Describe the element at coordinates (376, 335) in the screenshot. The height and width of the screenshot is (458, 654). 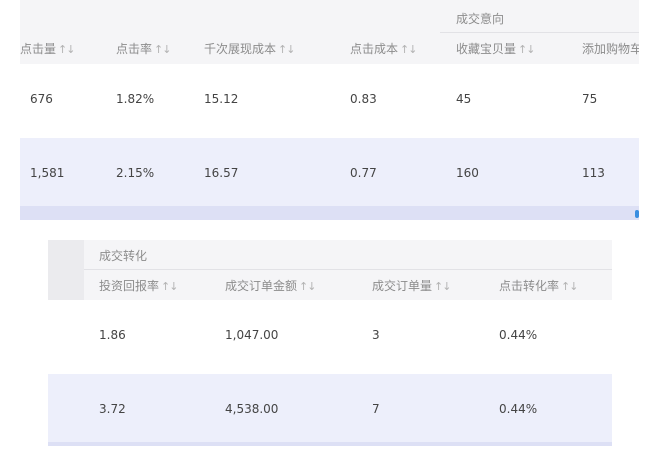
I see `cell-order-count: 3` at that location.